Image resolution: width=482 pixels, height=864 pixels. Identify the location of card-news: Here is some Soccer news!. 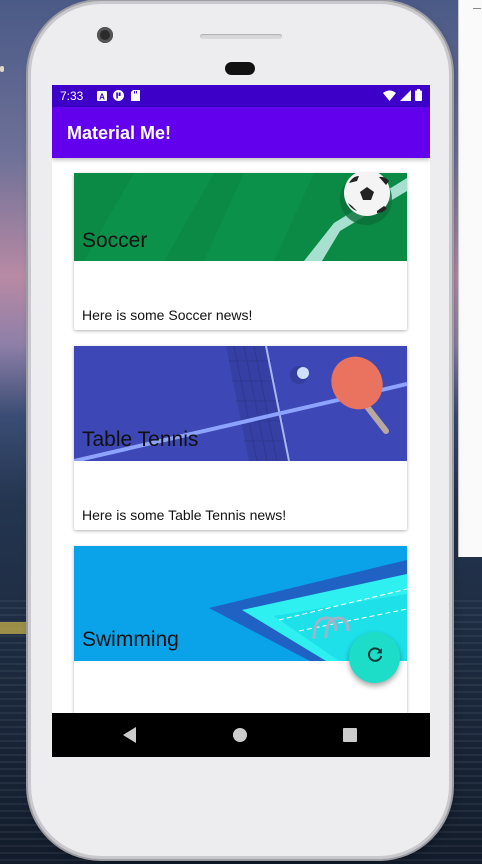
(167, 315).